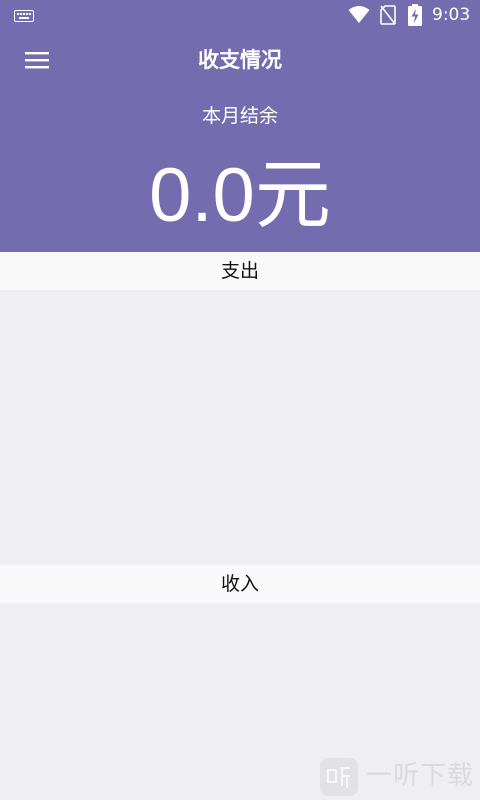 The image size is (480, 800). I want to click on monthly-balance-label: 本月结余, so click(239, 116).